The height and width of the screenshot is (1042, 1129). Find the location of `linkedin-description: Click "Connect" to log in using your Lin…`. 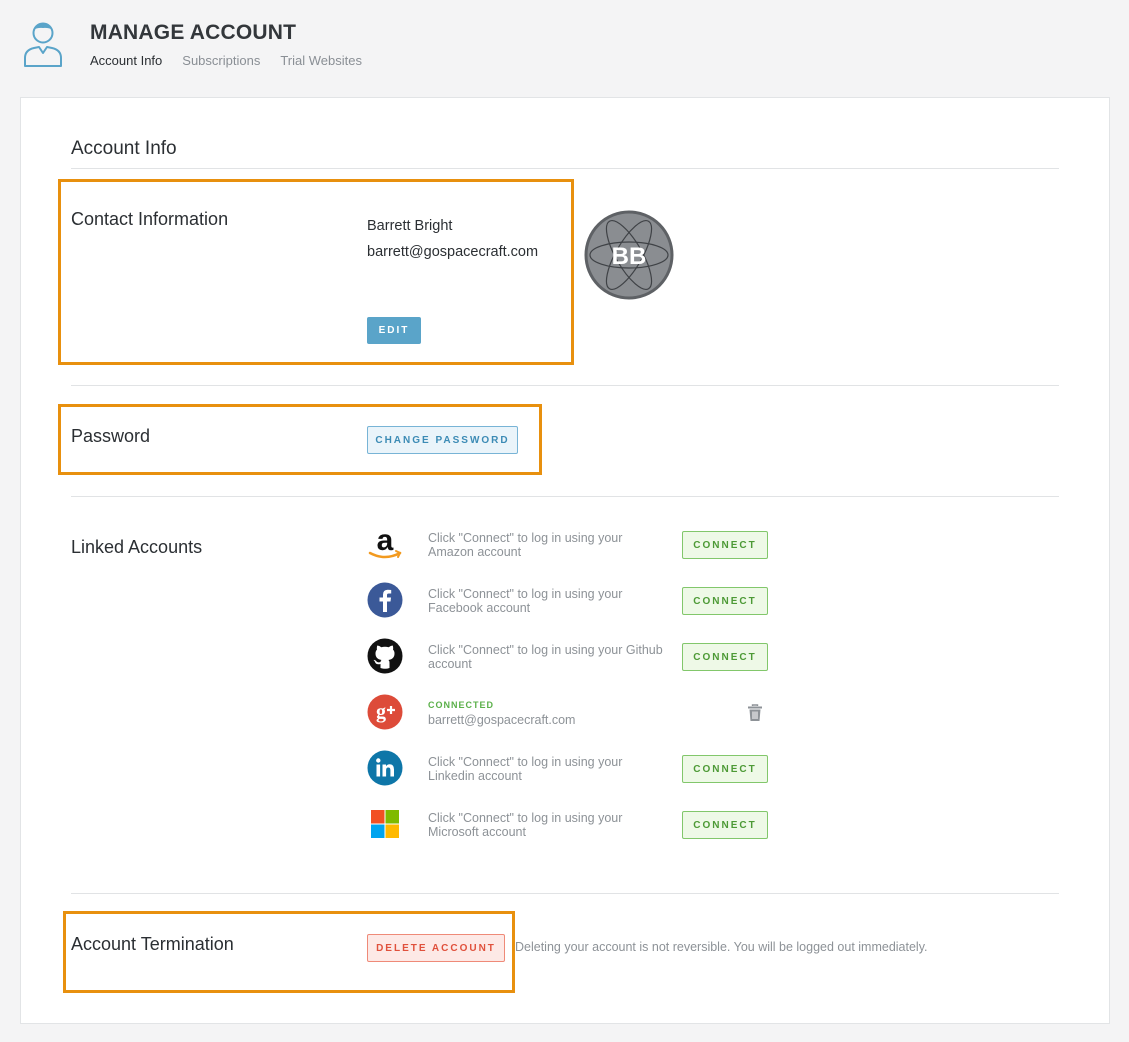

linkedin-description: Click "Connect" to log in using your Lin… is located at coordinates (525, 769).